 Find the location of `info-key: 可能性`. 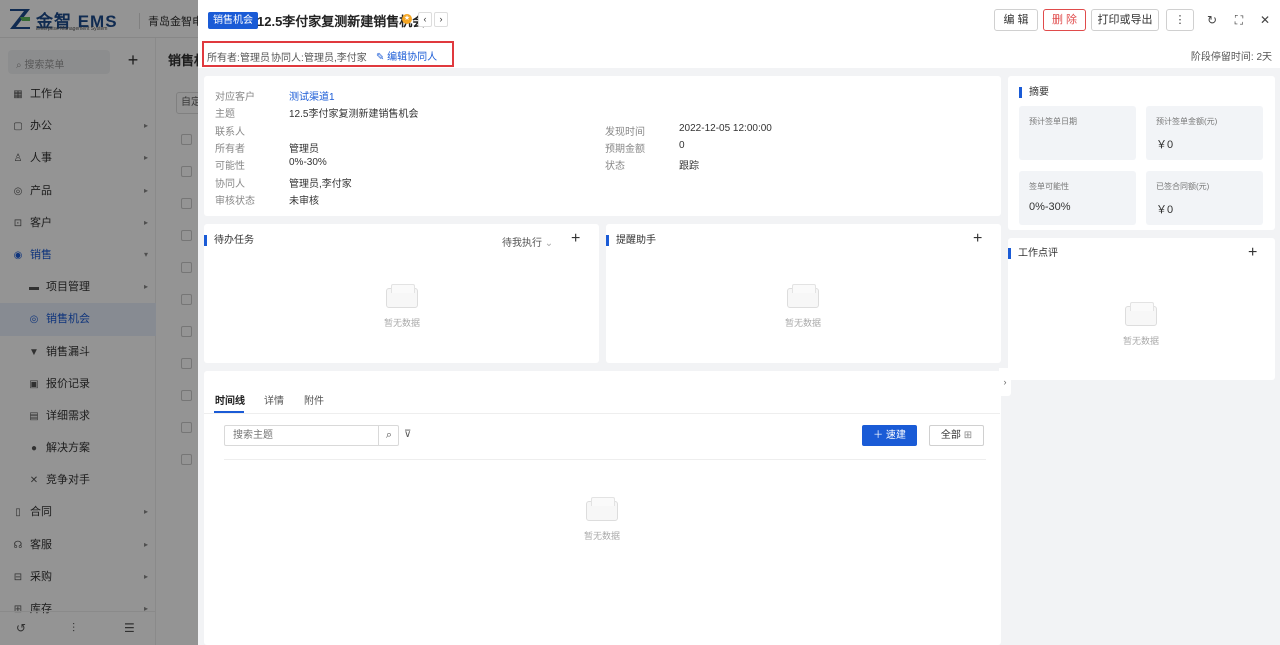

info-key: 可能性 is located at coordinates (230, 166).